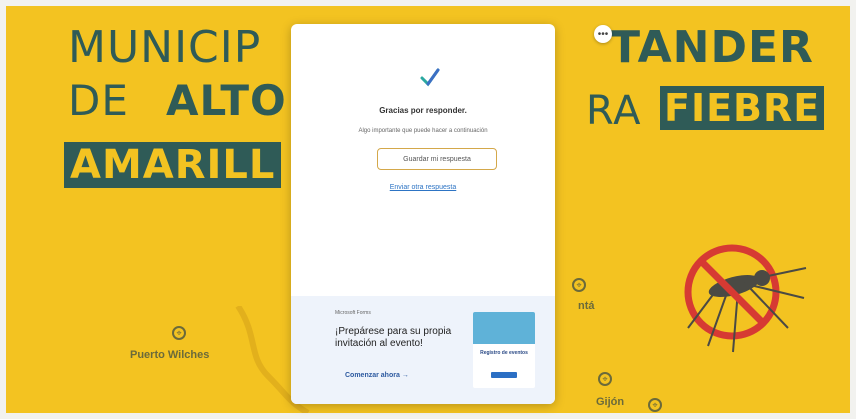 The image size is (856, 419). Describe the element at coordinates (405, 375) in the screenshot. I see `arrow-right-icon: →` at that location.